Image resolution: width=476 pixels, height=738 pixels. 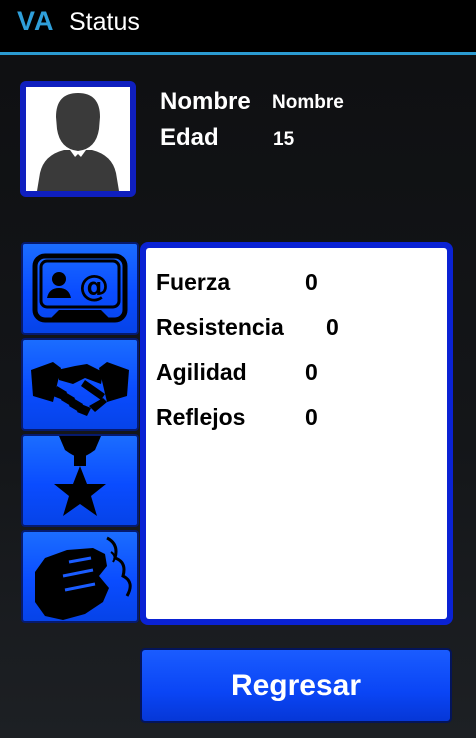 I want to click on contacts-button: @, so click(x=80, y=288).